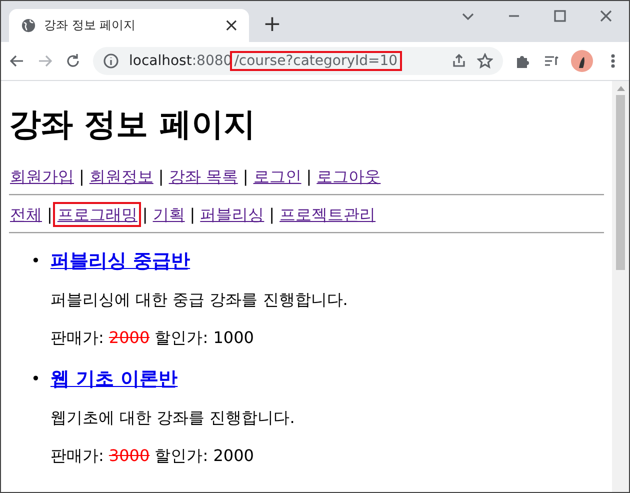 The width and height of the screenshot is (630, 493). What do you see at coordinates (459, 61) in the screenshot?
I see `share-icon` at bounding box center [459, 61].